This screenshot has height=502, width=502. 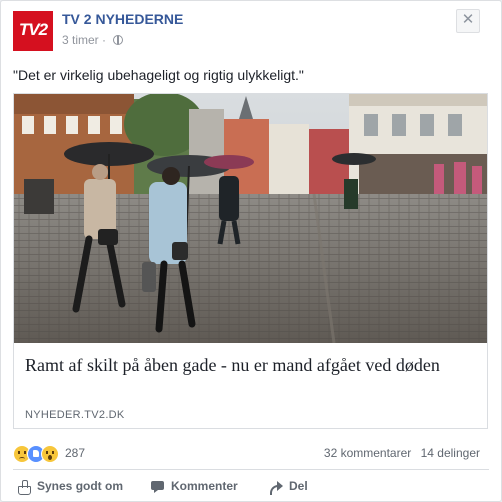 What do you see at coordinates (251, 486) in the screenshot?
I see `post-actions: Synes godt om Kommenter Del` at bounding box center [251, 486].